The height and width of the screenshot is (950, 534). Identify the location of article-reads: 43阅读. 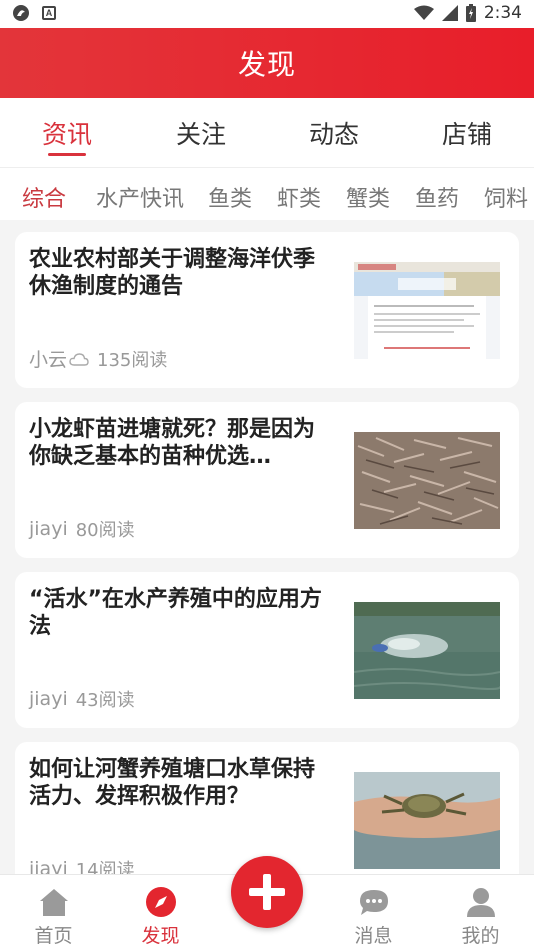
(105, 700).